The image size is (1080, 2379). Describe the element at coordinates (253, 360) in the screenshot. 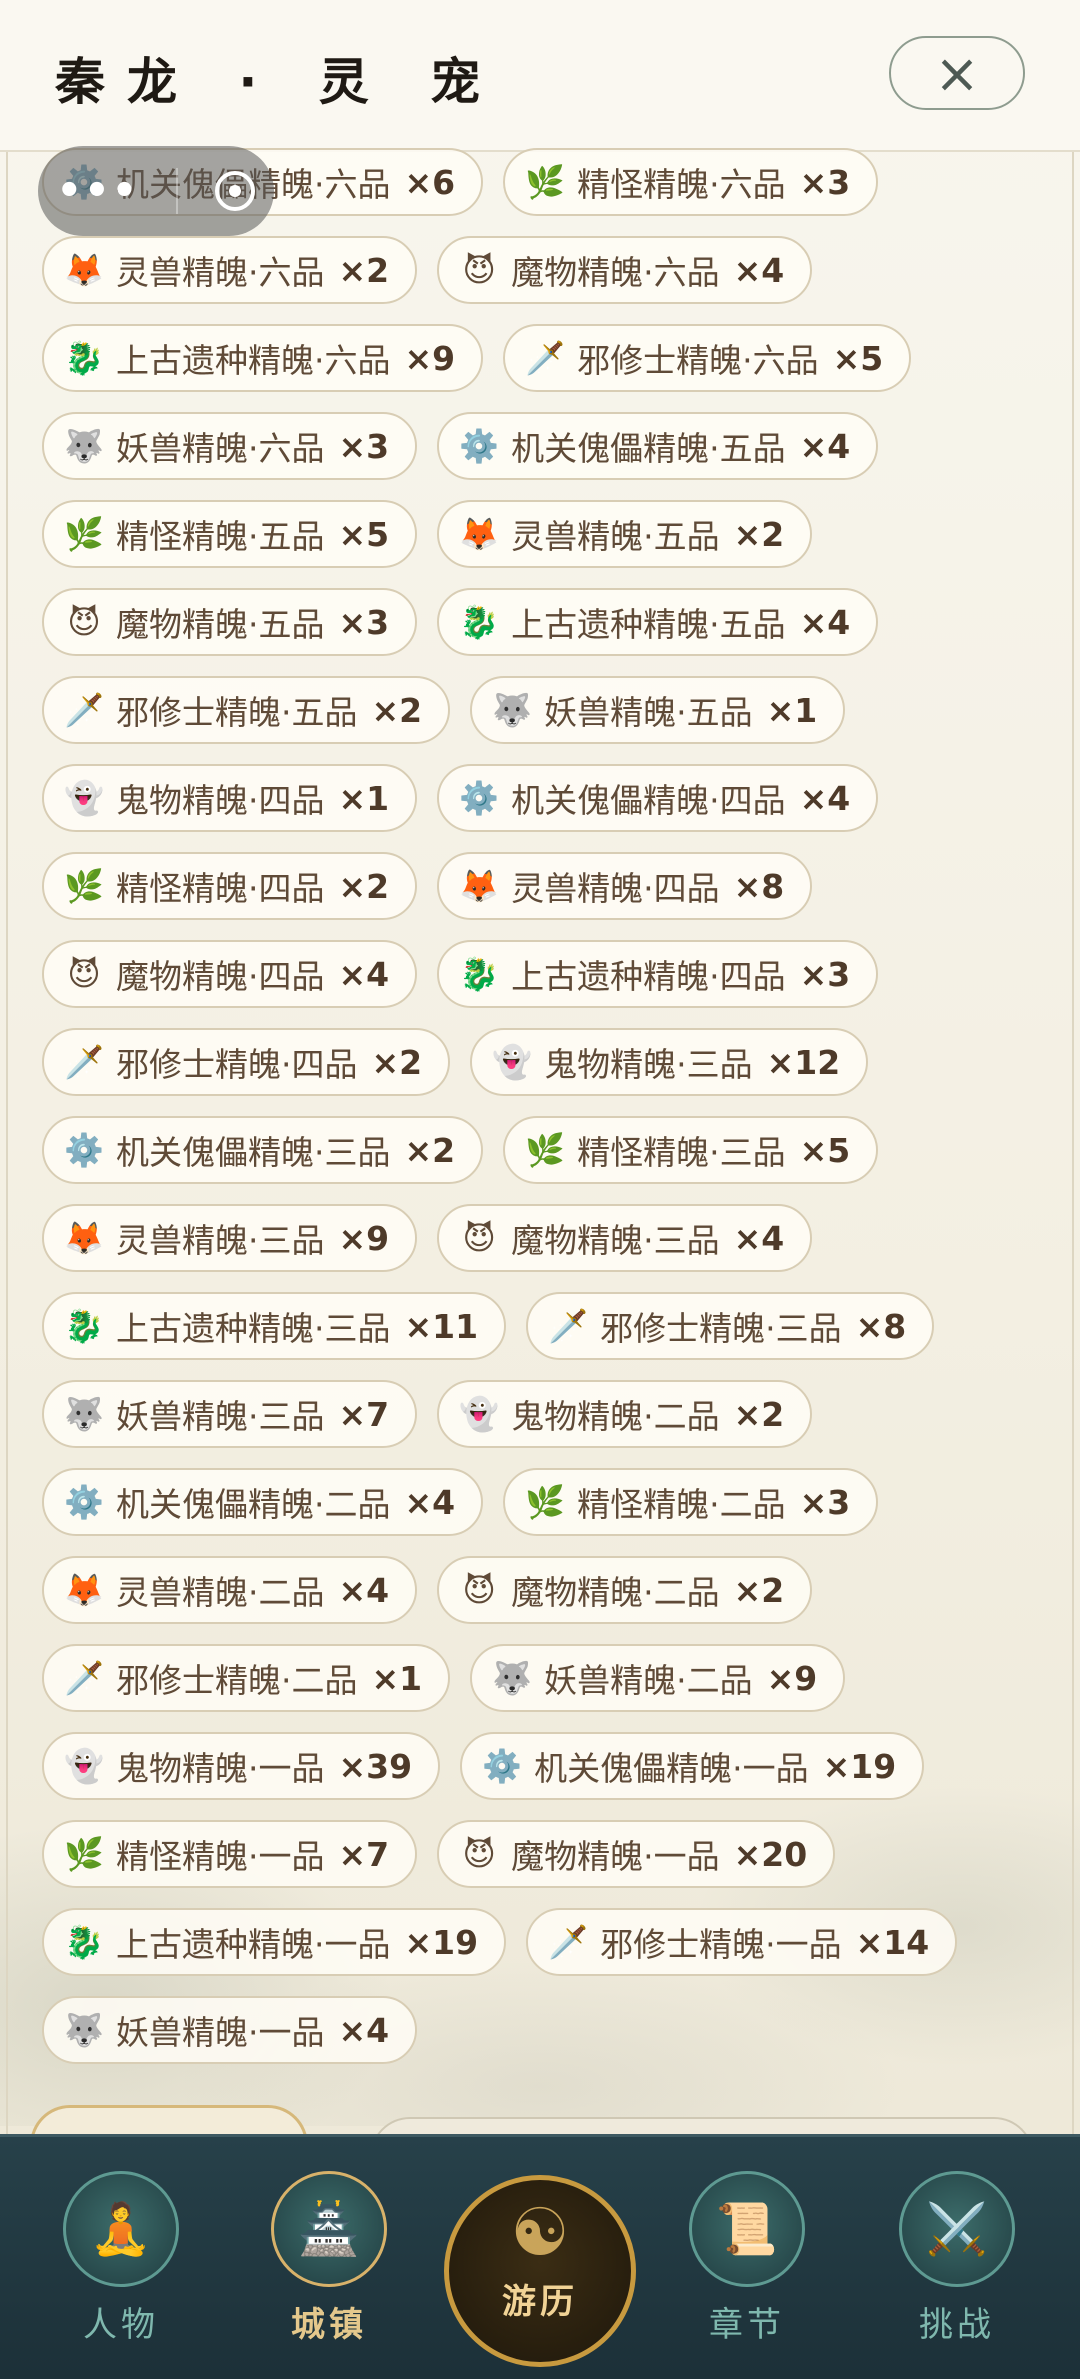

I see `essence-name: 上古遗种精魄·六品` at that location.